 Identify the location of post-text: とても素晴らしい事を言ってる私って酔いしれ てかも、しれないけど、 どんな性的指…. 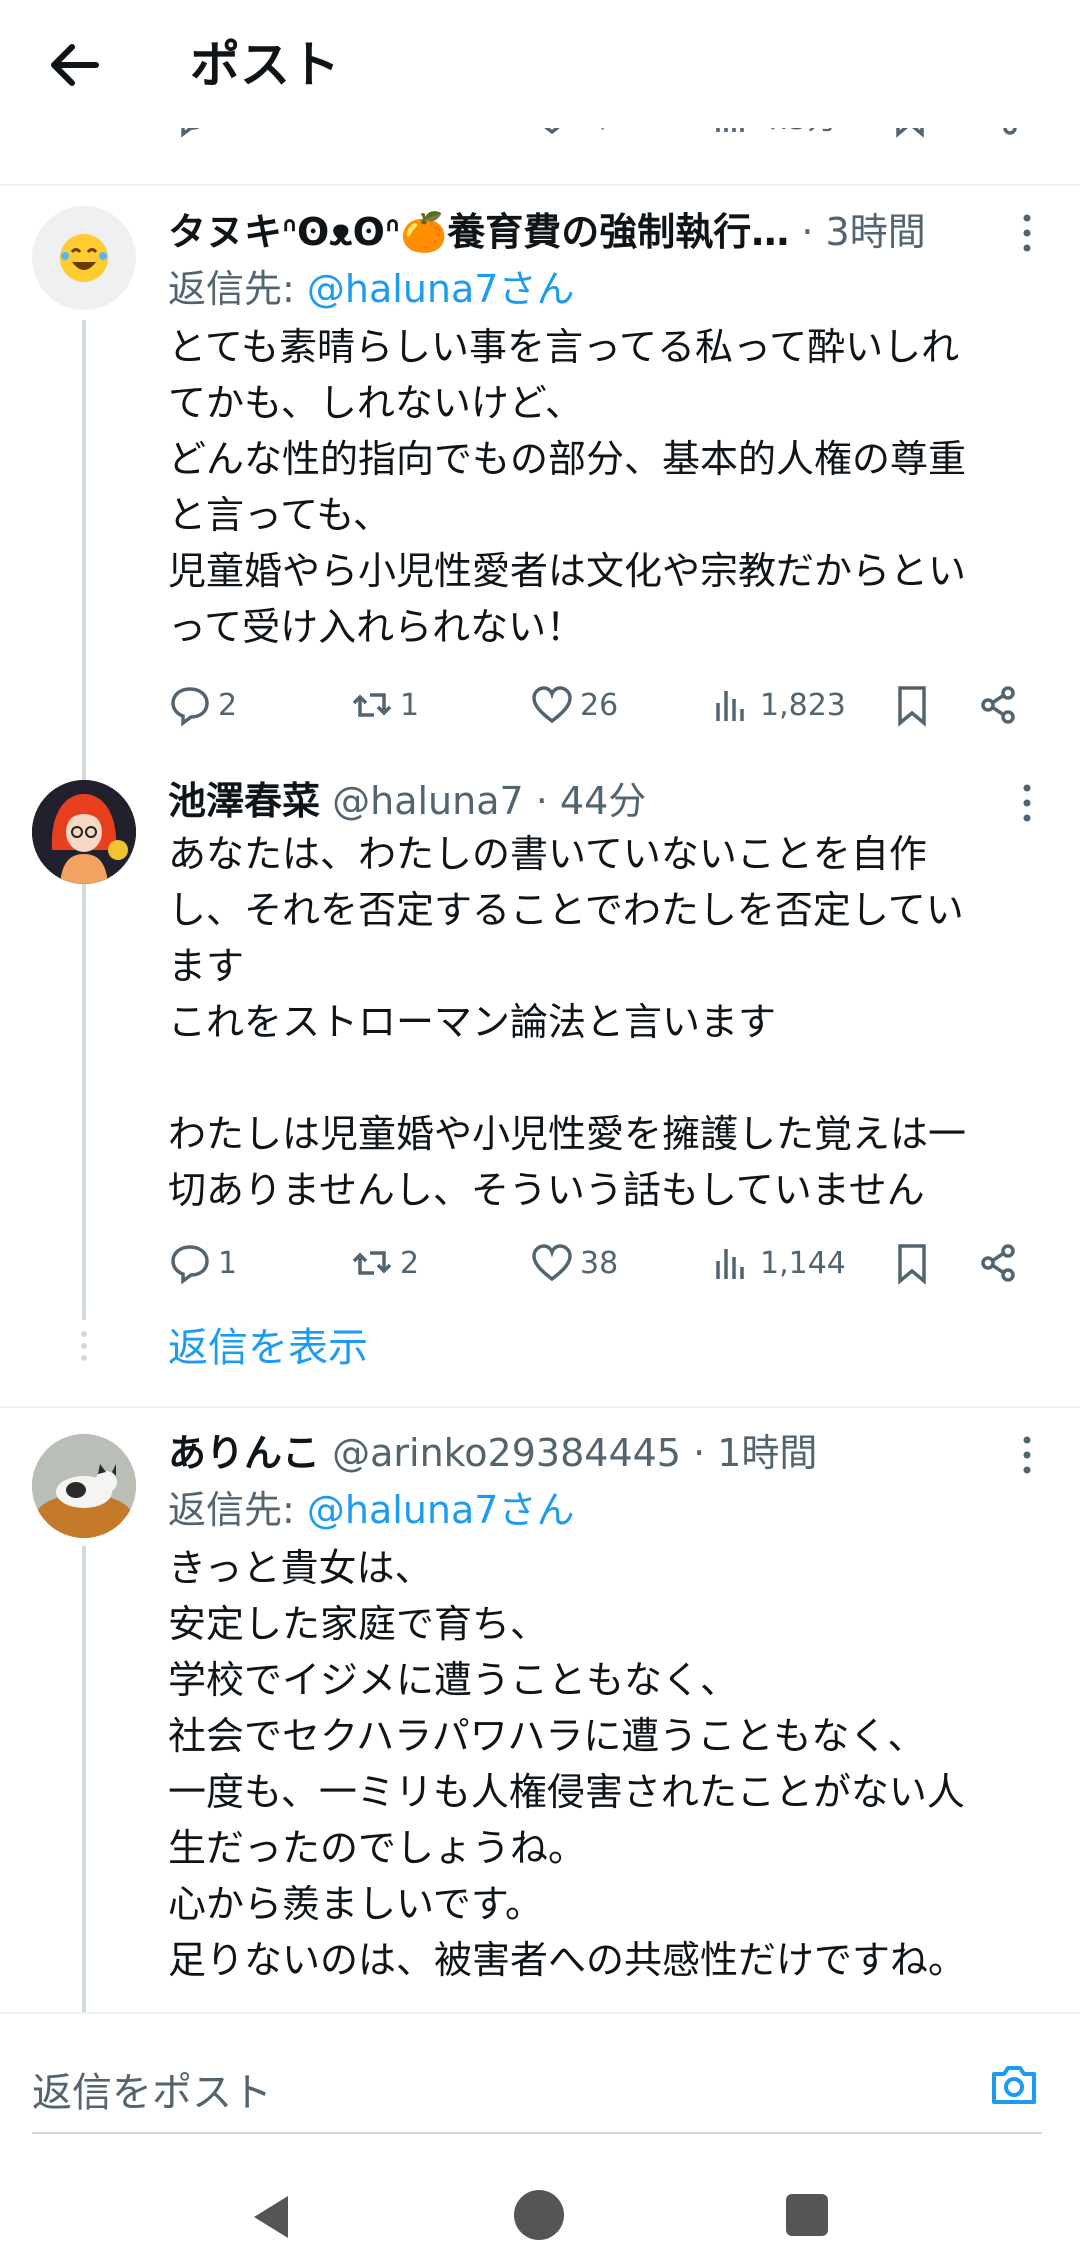
(608, 487).